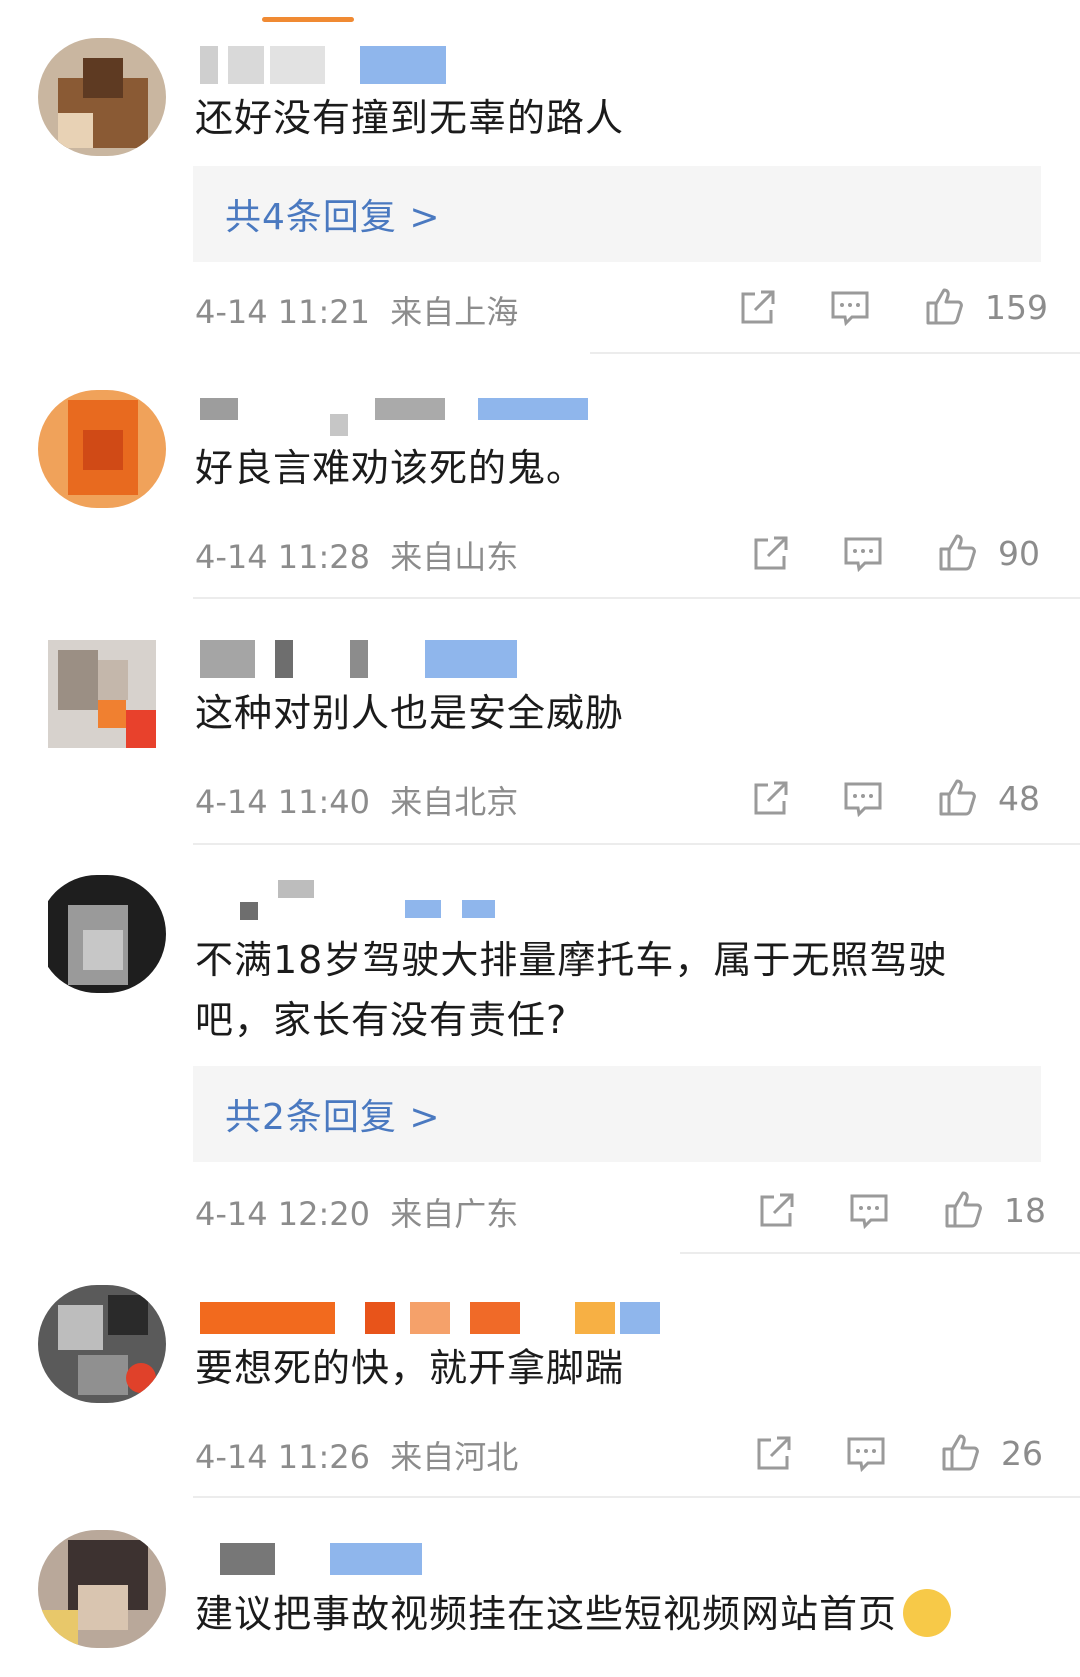  What do you see at coordinates (1016, 307) in the screenshot?
I see `like-count: 159` at bounding box center [1016, 307].